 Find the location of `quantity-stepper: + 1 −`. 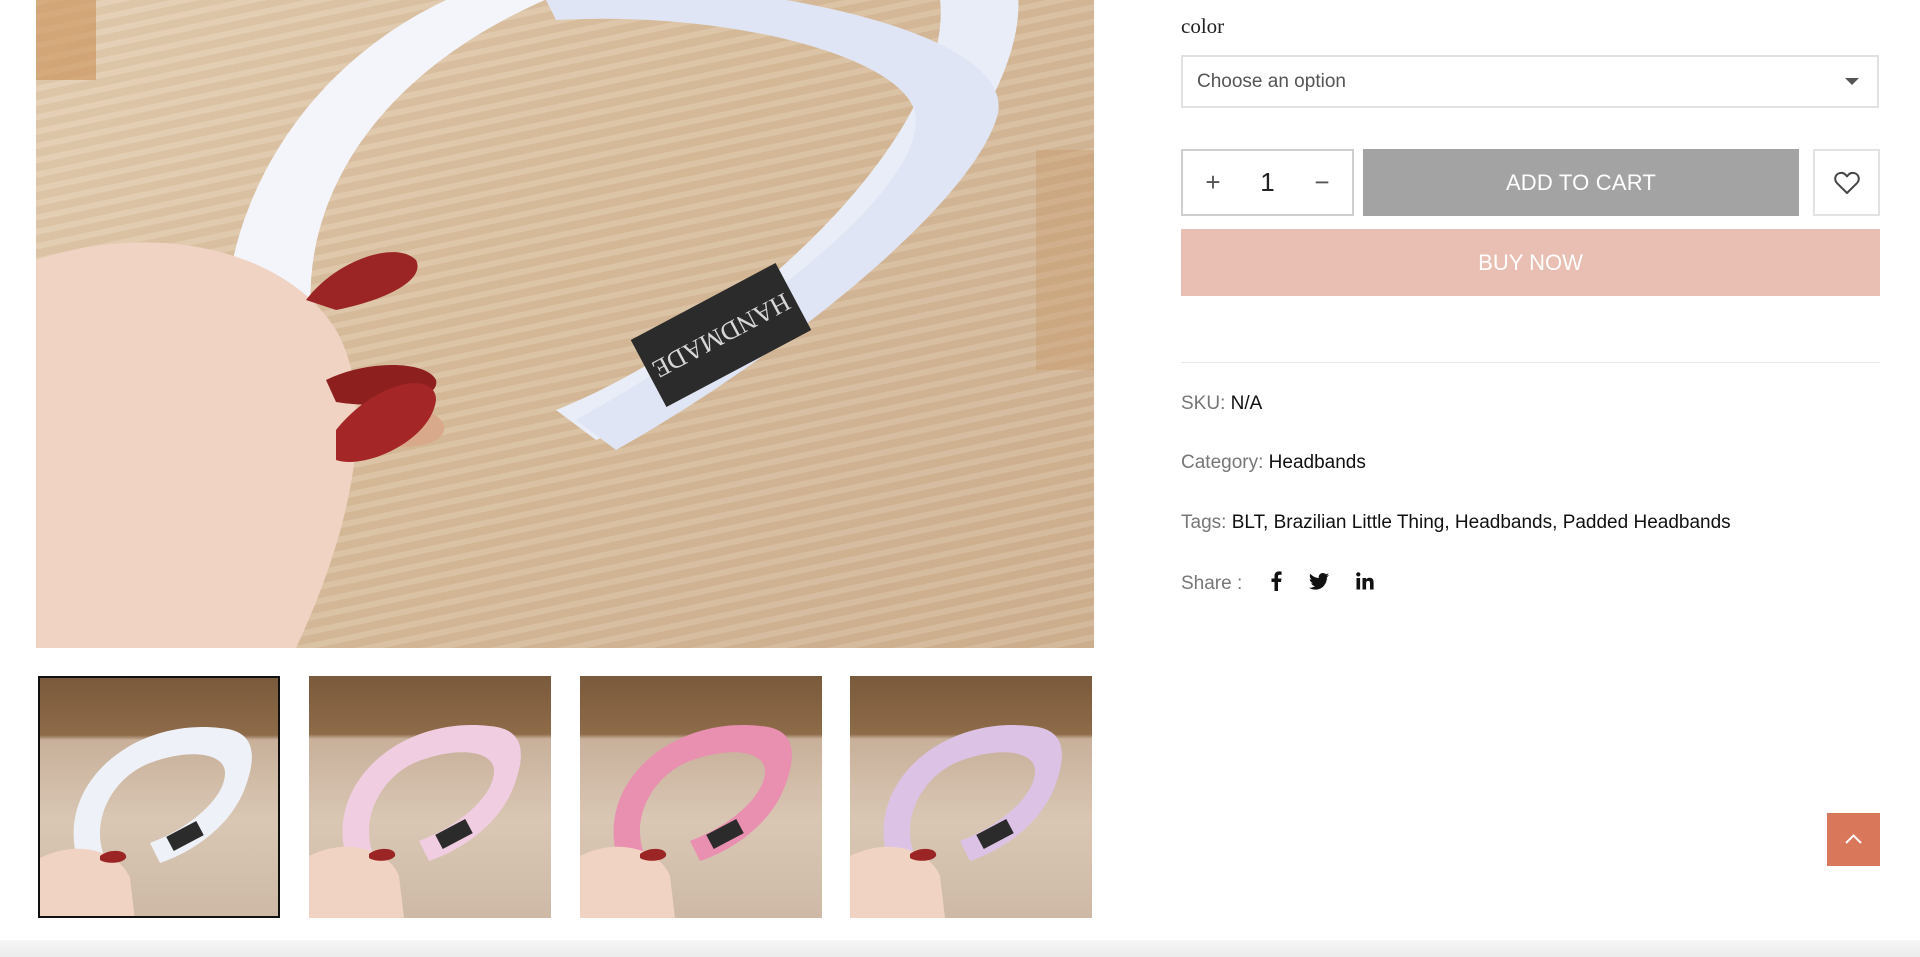

quantity-stepper: + 1 − is located at coordinates (1267, 182).